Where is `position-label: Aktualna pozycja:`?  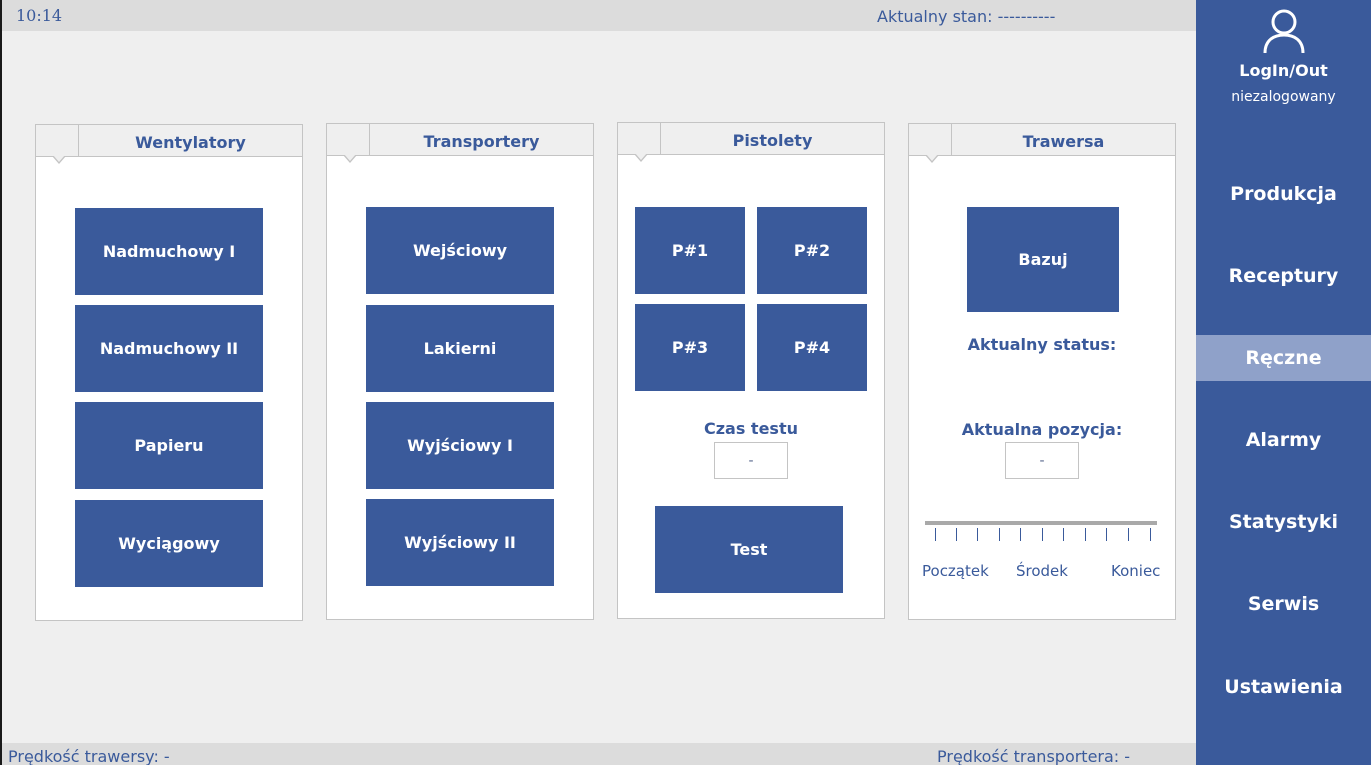 position-label: Aktualna pozycja: is located at coordinates (1042, 429).